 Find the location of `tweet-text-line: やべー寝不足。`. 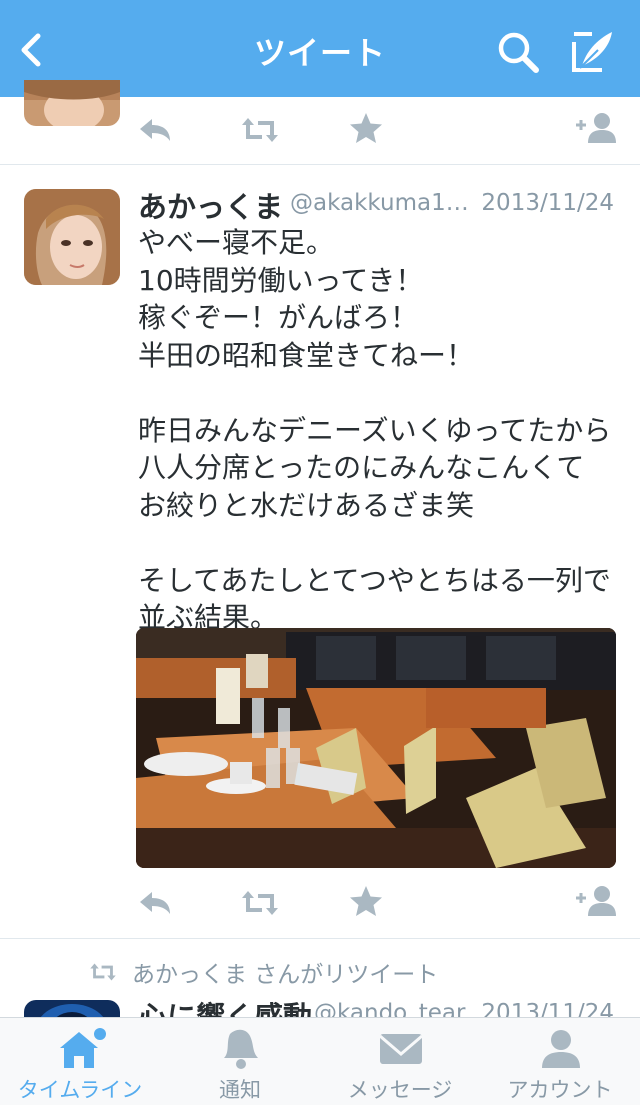

tweet-text-line: やべー寝不足。 is located at coordinates (236, 242).